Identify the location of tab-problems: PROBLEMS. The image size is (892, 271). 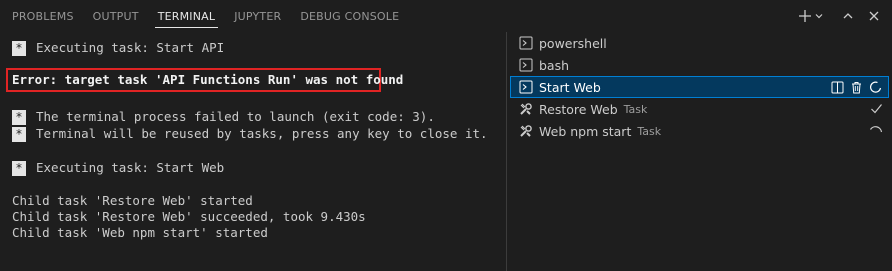
(43, 16).